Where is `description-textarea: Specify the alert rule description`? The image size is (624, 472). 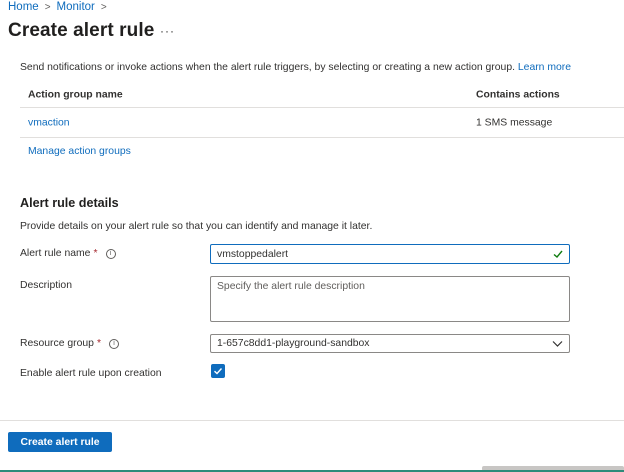
description-textarea: Specify the alert rule description is located at coordinates (390, 299).